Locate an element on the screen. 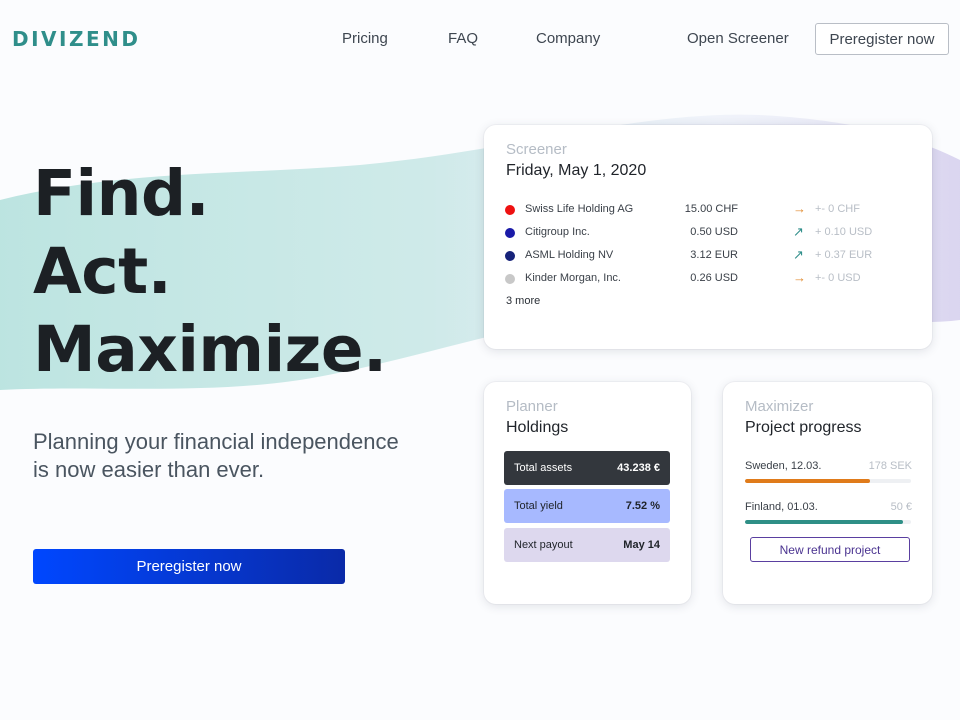  stock-change: +- 0 USD is located at coordinates (838, 278).